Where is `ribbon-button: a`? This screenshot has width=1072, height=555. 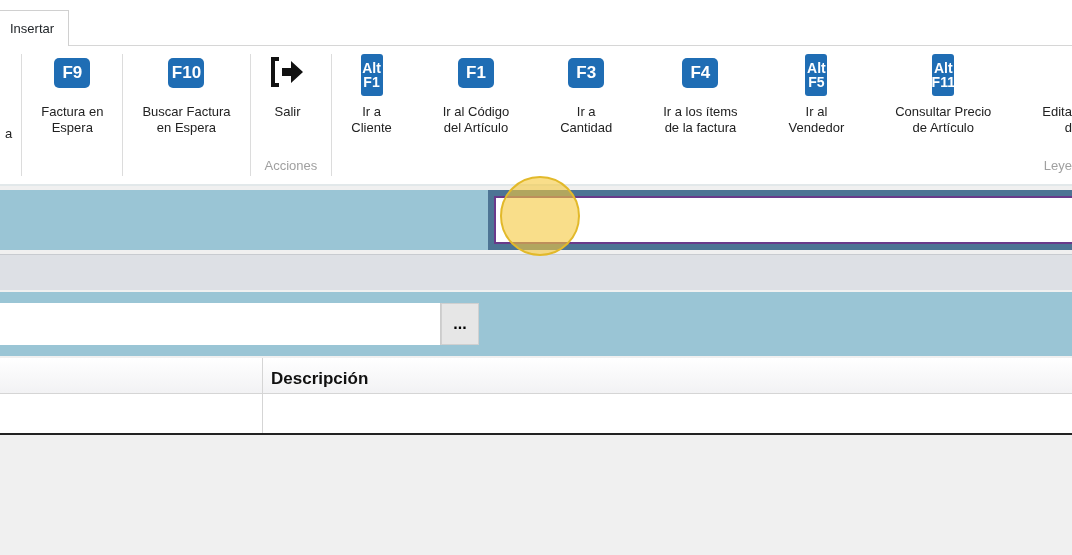 ribbon-button: a is located at coordinates (9, 98).